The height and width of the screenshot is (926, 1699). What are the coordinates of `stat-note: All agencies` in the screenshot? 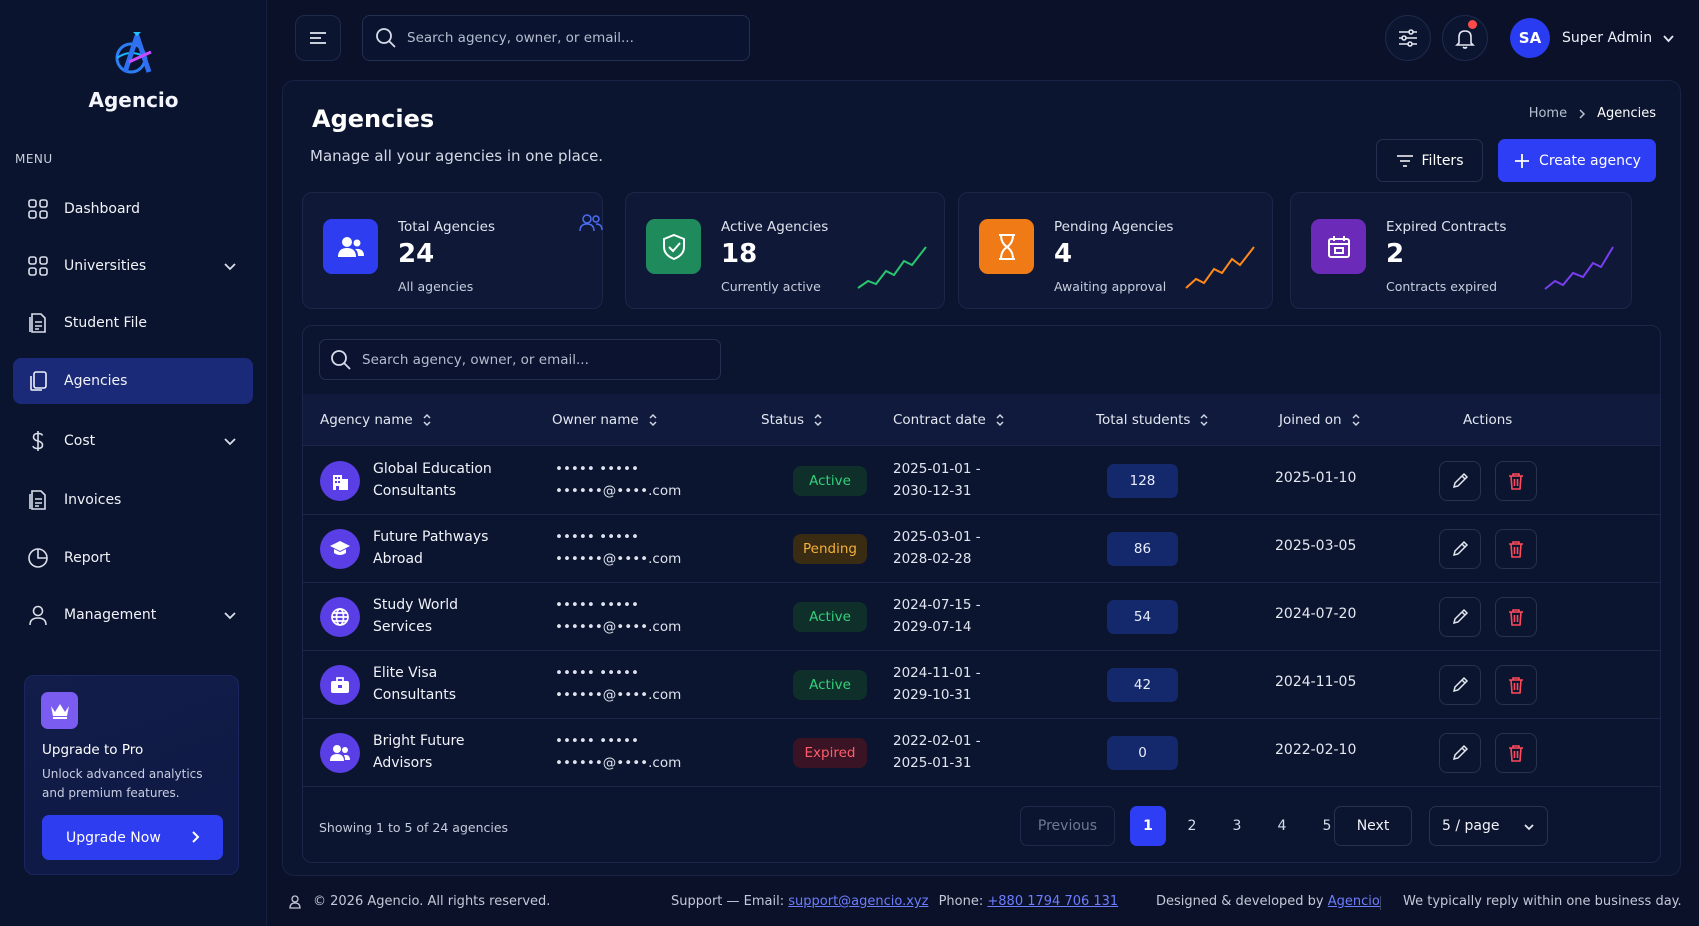 It's located at (436, 286).